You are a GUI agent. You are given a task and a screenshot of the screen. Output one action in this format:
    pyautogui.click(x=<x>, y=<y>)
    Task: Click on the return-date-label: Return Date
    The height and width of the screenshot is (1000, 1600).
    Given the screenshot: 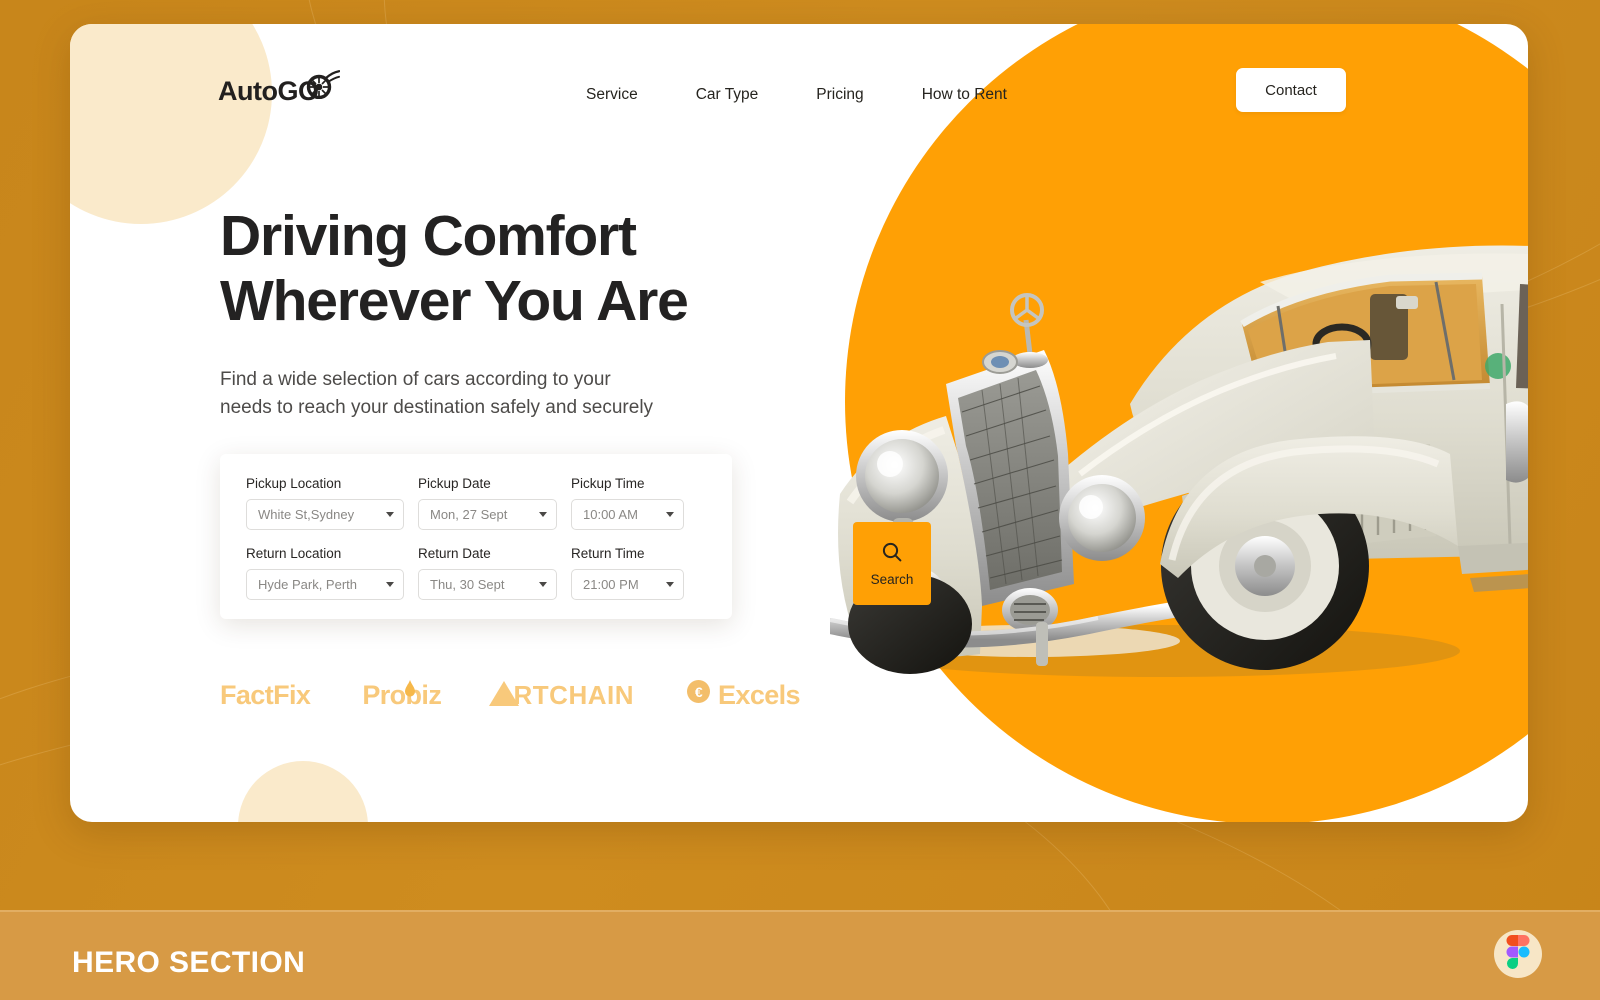 What is the action you would take?
    pyautogui.click(x=454, y=553)
    